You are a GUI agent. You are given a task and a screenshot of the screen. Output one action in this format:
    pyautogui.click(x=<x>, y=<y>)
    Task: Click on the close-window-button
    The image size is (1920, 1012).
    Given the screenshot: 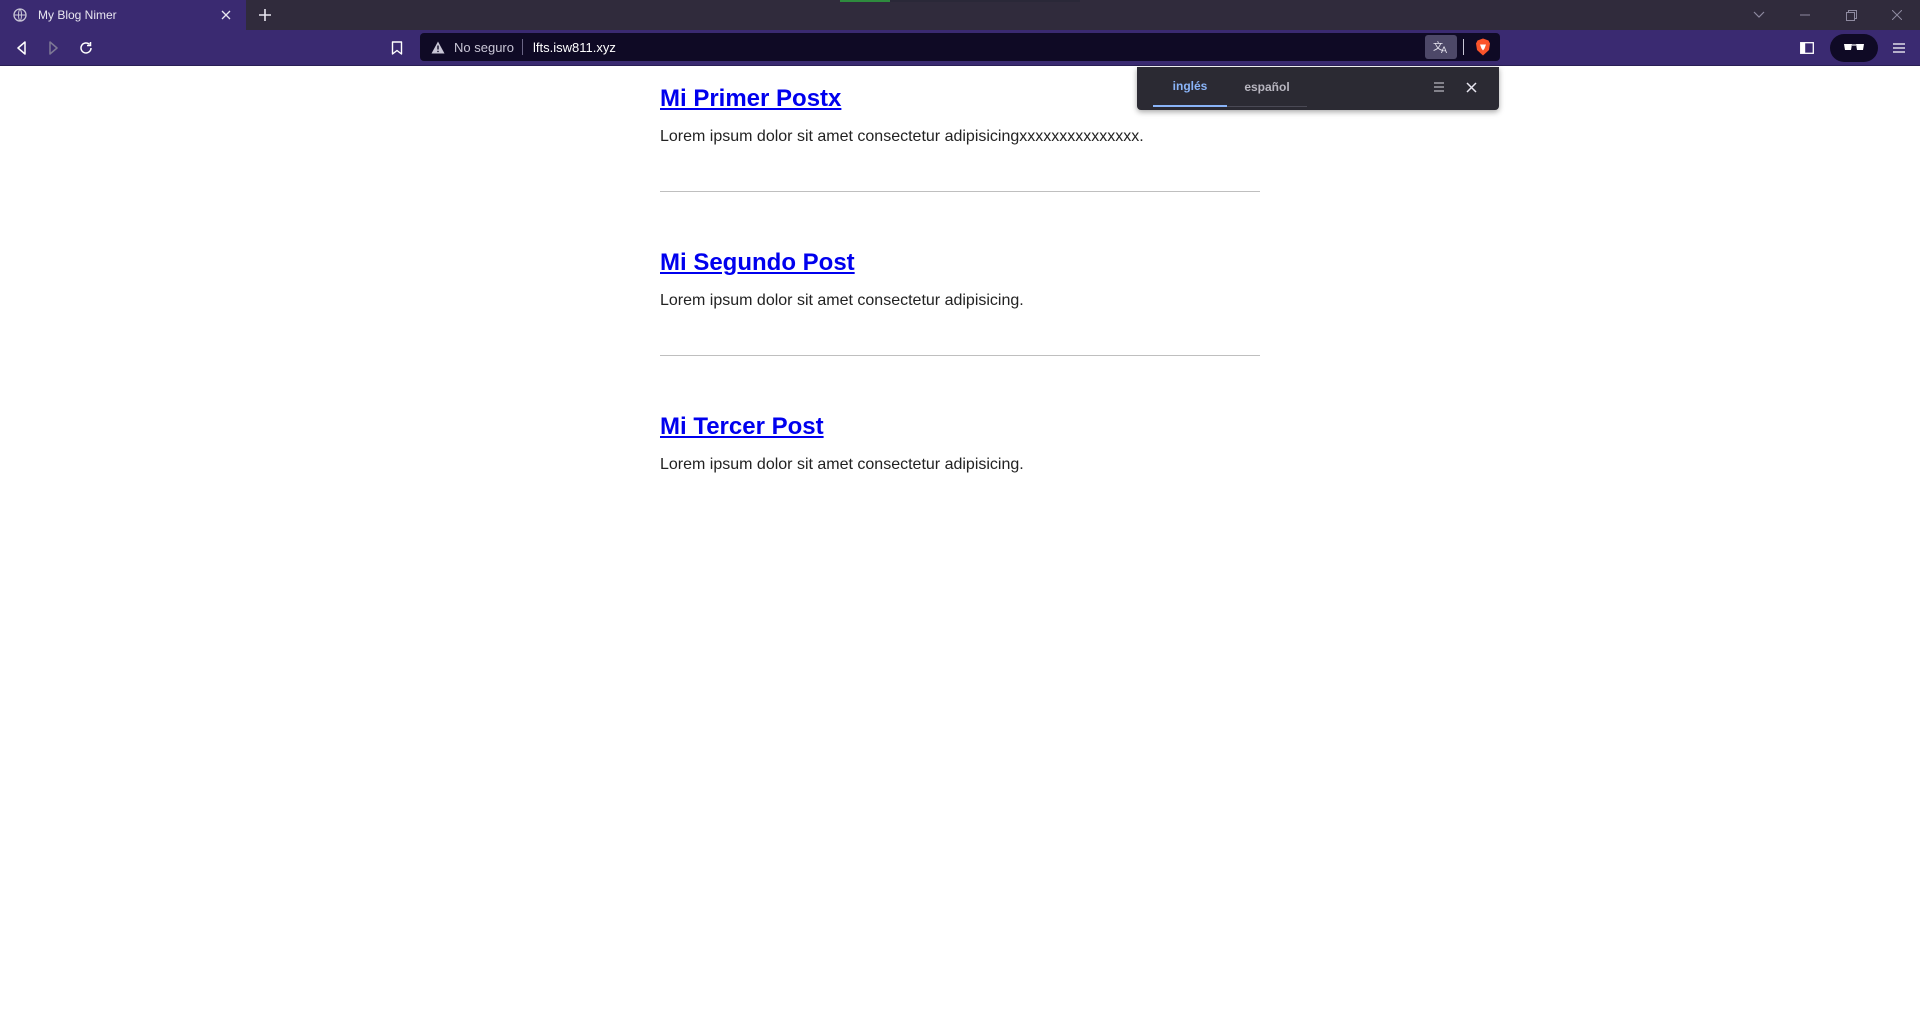 What is the action you would take?
    pyautogui.click(x=1897, y=15)
    